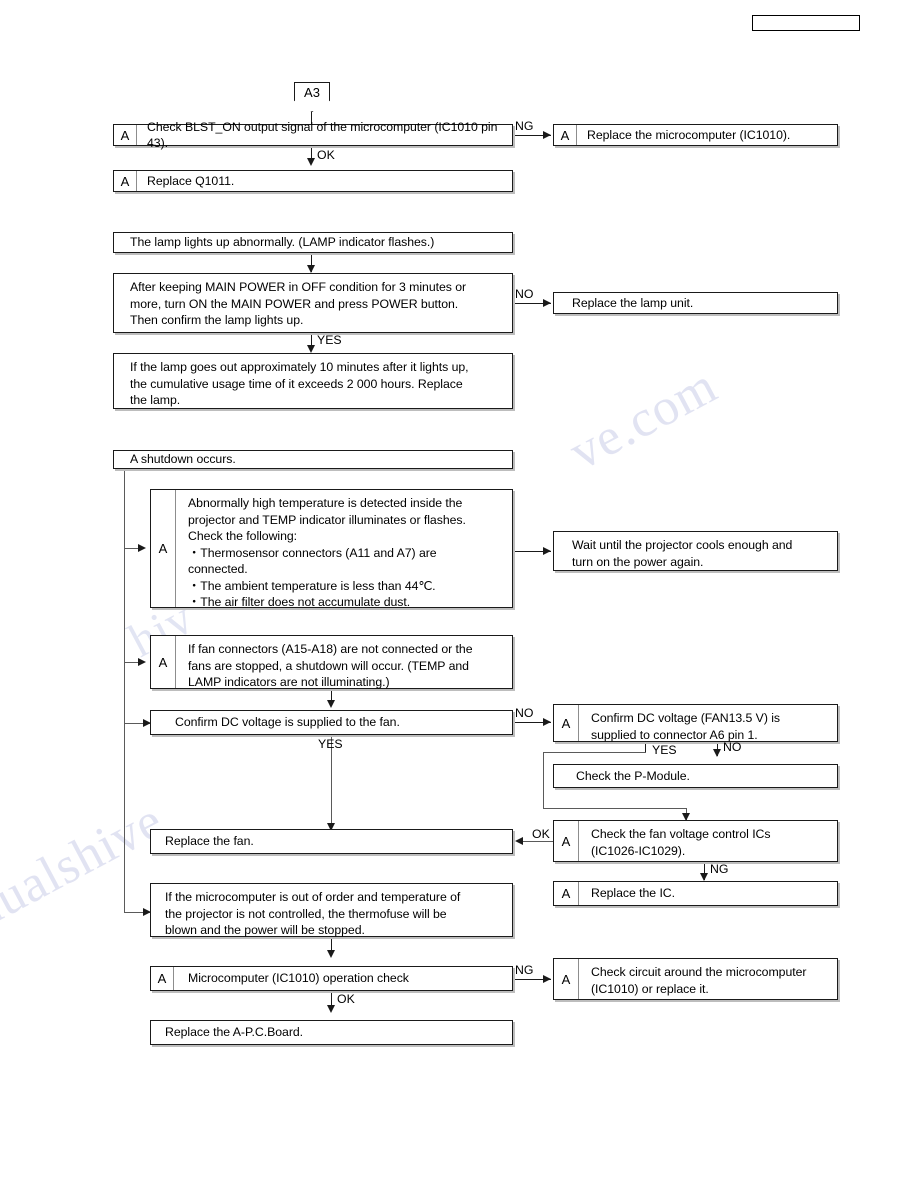 The height and width of the screenshot is (1188, 918). What do you see at coordinates (234, 1032) in the screenshot?
I see `box-text: Replace the A-P.C.Board.` at bounding box center [234, 1032].